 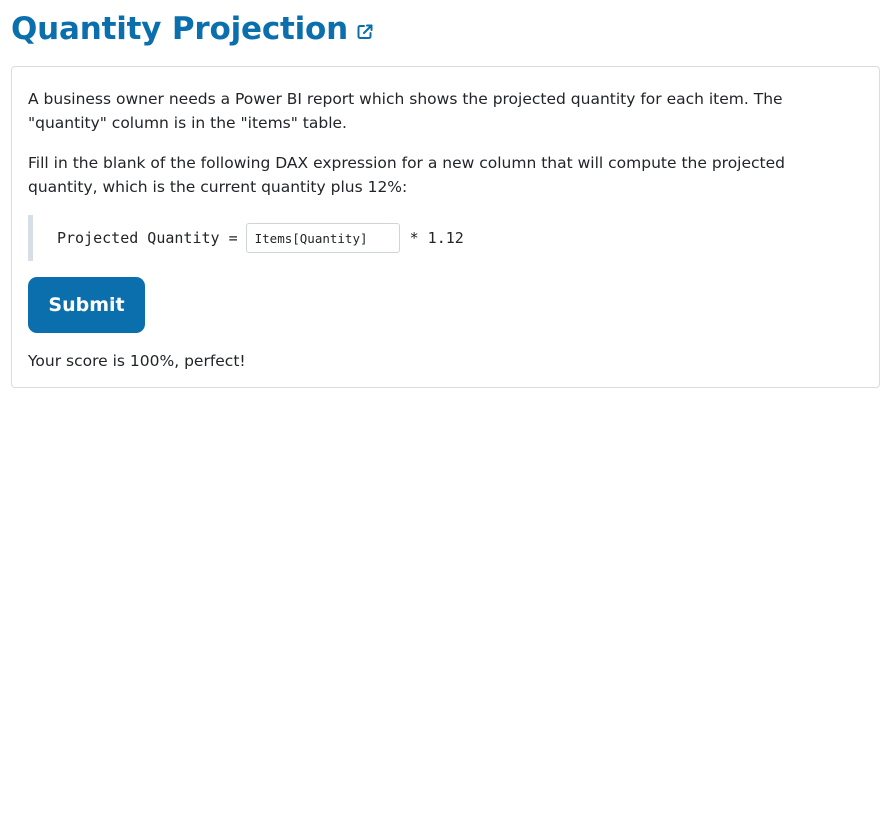 I want to click on page-title: Quantity Projection, so click(x=180, y=29).